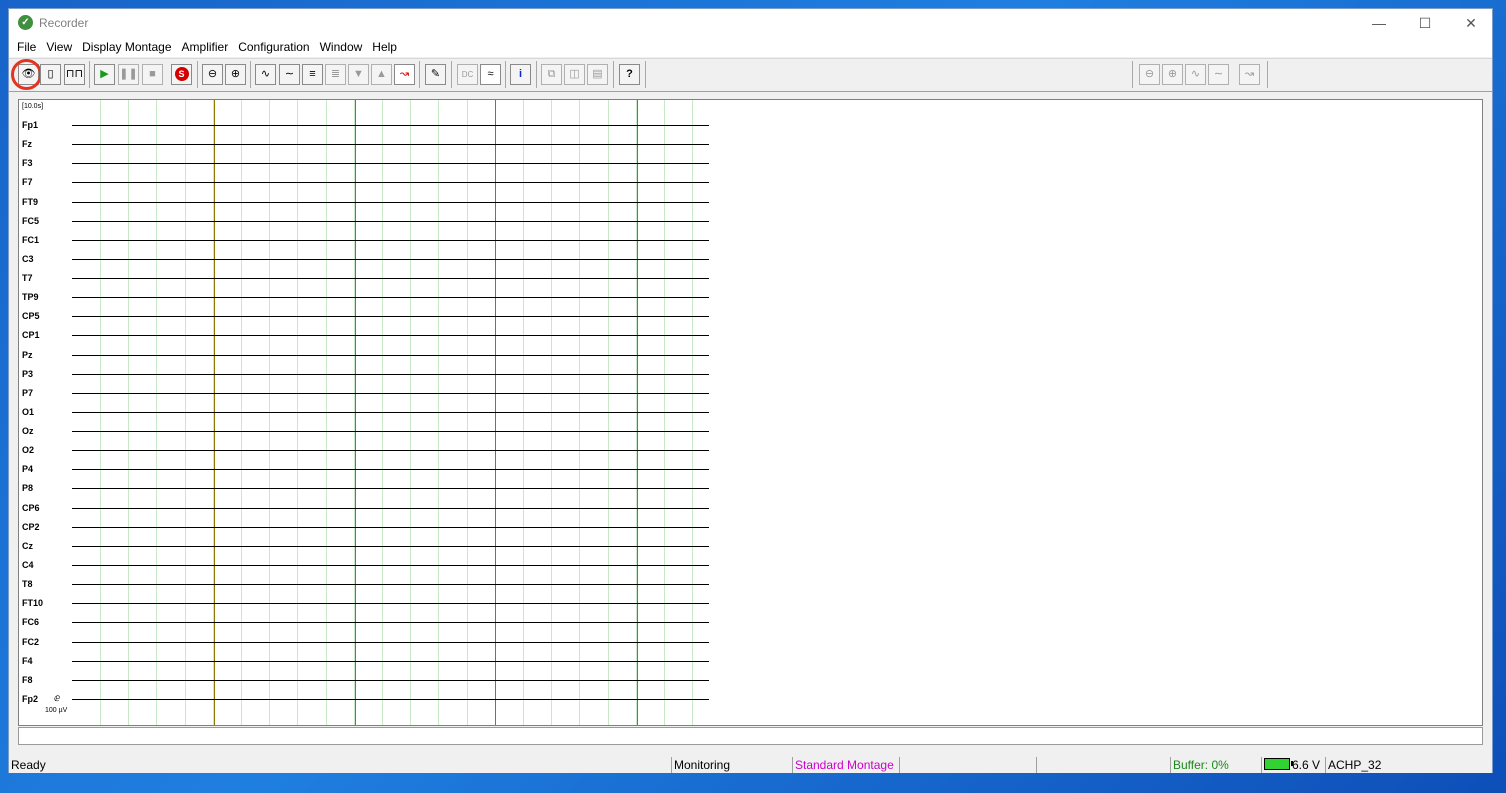 The image size is (1506, 793). I want to click on minimize-icon: —, so click(1379, 23).